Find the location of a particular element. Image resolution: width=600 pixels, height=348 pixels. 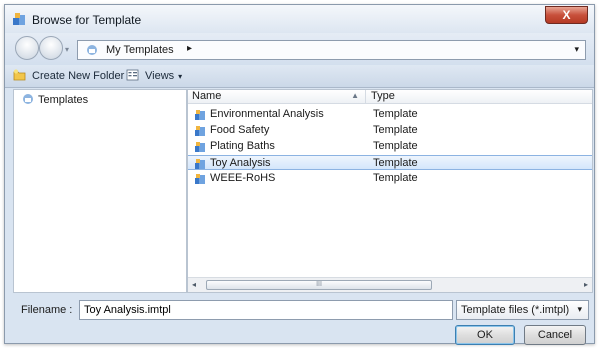

file-name: Food Safety is located at coordinates (240, 130).